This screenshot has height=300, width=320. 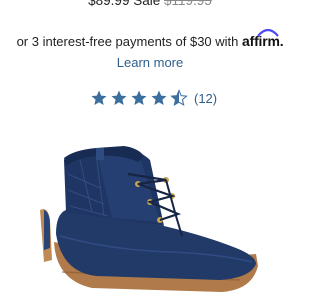 I want to click on affirm-logo: affirm., so click(x=263, y=38).